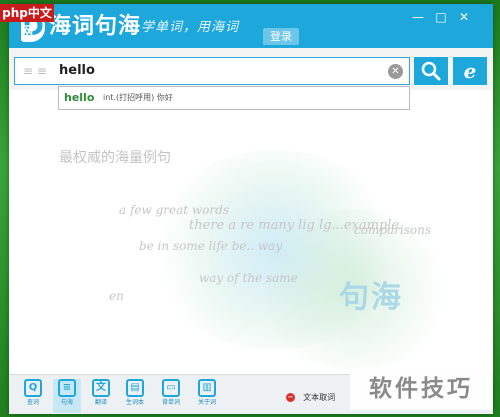  Describe the element at coordinates (464, 17) in the screenshot. I see `close-icon: ✕` at that location.